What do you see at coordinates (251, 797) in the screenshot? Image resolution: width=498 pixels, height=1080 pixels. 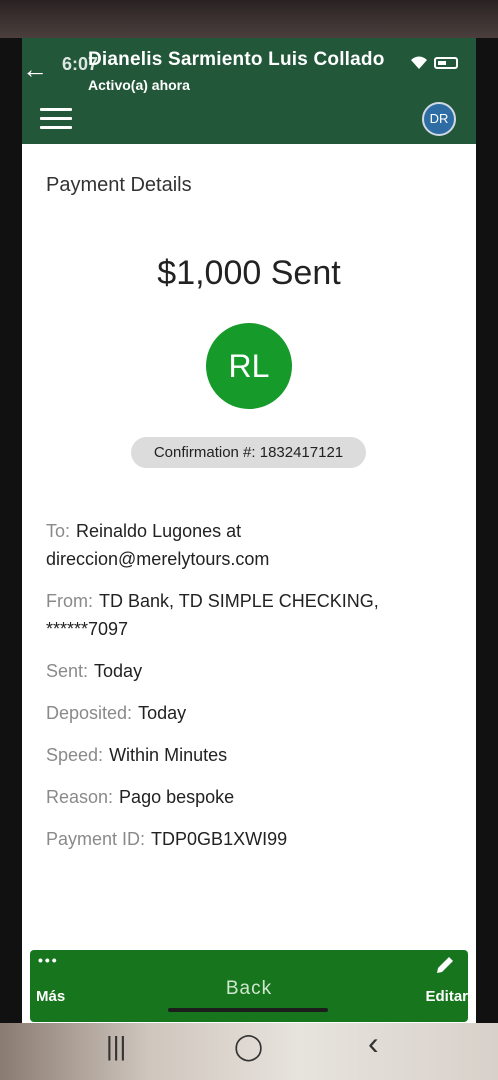 I see `detail-row-reason: Reason: Pago bespoke` at bounding box center [251, 797].